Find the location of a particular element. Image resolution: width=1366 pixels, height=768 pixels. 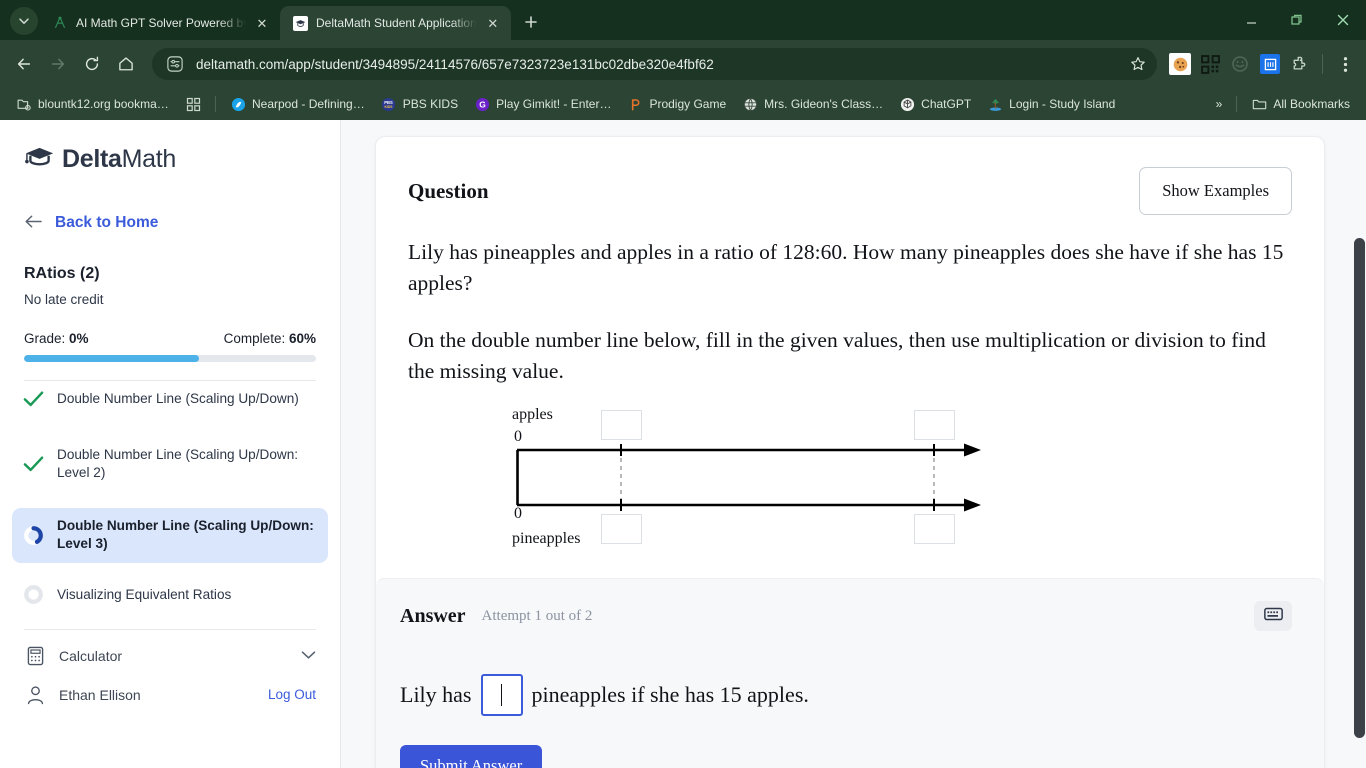

forward-button is located at coordinates (58, 64).